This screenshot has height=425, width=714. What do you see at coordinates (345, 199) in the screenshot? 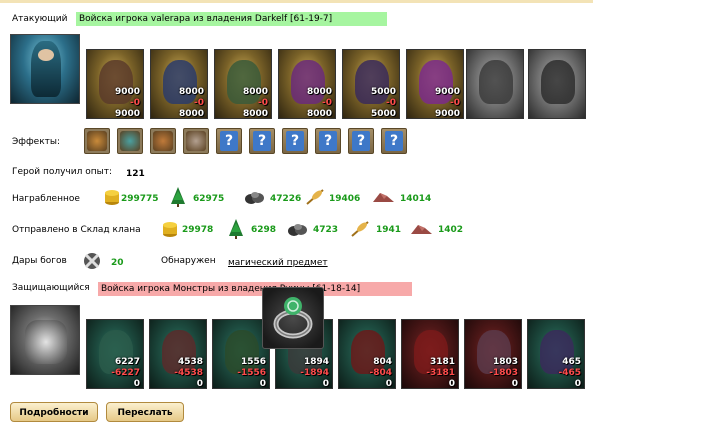
I see `loot-grain: 19406` at bounding box center [345, 199].